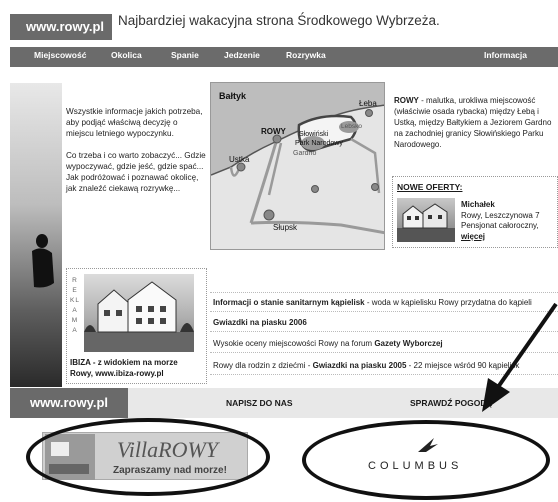  What do you see at coordinates (500, 215) in the screenshot?
I see `offer-address: Rowy, Leszczynowa 7` at bounding box center [500, 215].